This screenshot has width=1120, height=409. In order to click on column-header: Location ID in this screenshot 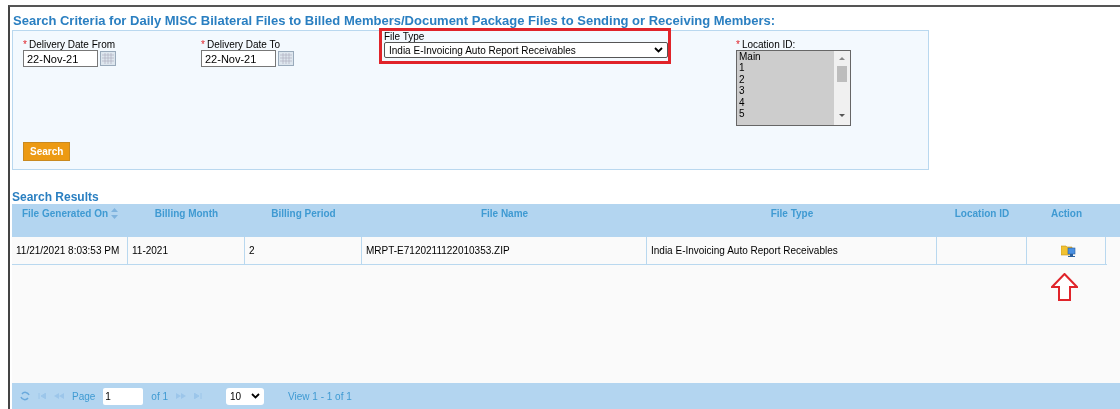, I will do `click(982, 214)`.